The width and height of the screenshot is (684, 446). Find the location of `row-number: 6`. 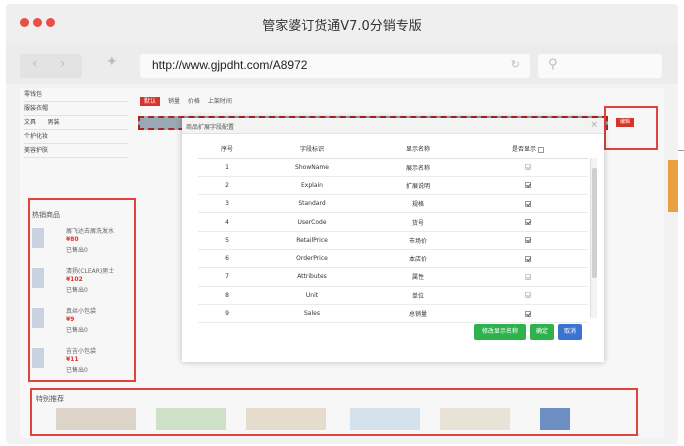

row-number: 6 is located at coordinates (227, 259).